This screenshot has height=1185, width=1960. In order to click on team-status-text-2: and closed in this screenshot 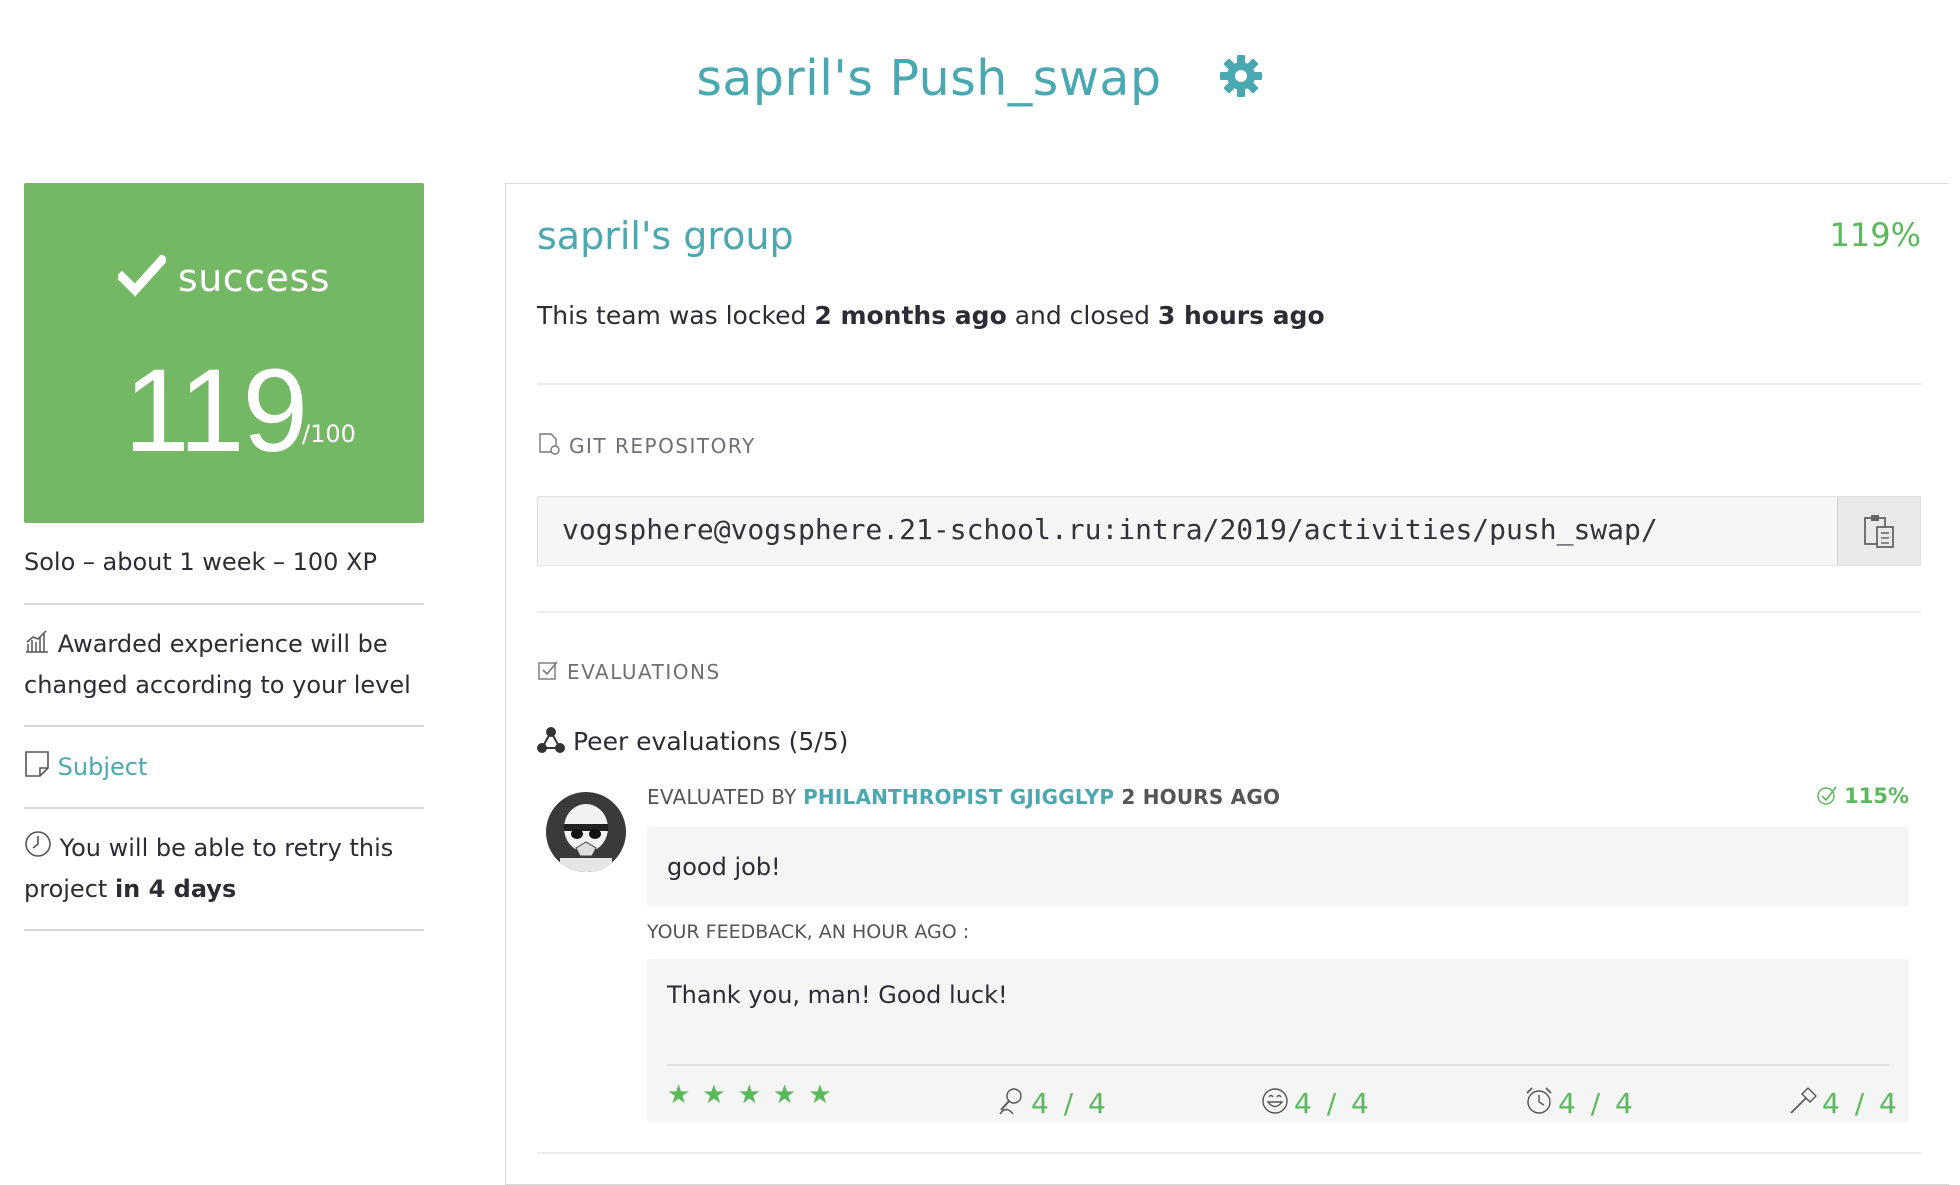, I will do `click(1082, 315)`.